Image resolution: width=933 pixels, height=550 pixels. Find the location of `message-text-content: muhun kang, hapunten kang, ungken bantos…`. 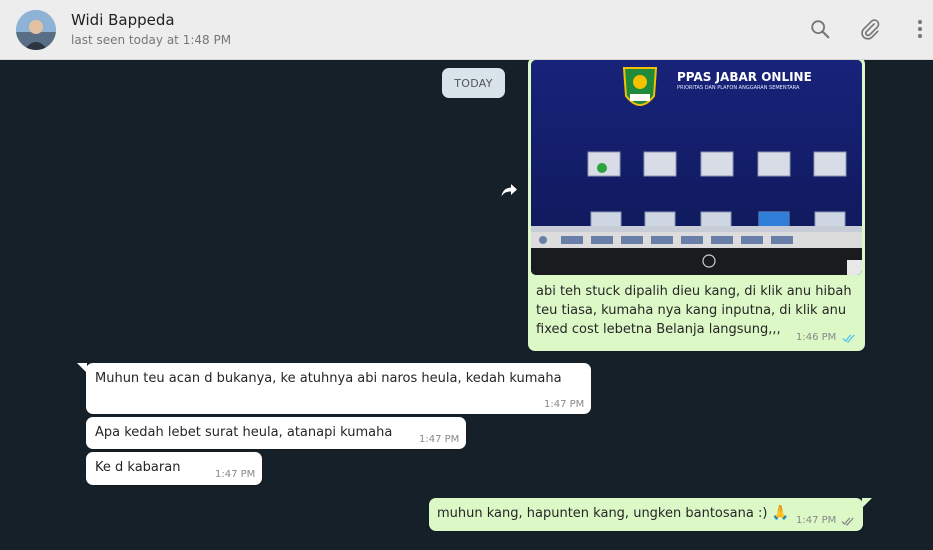

message-text-content: muhun kang, hapunten kang, ungken bantos… is located at coordinates (602, 513).